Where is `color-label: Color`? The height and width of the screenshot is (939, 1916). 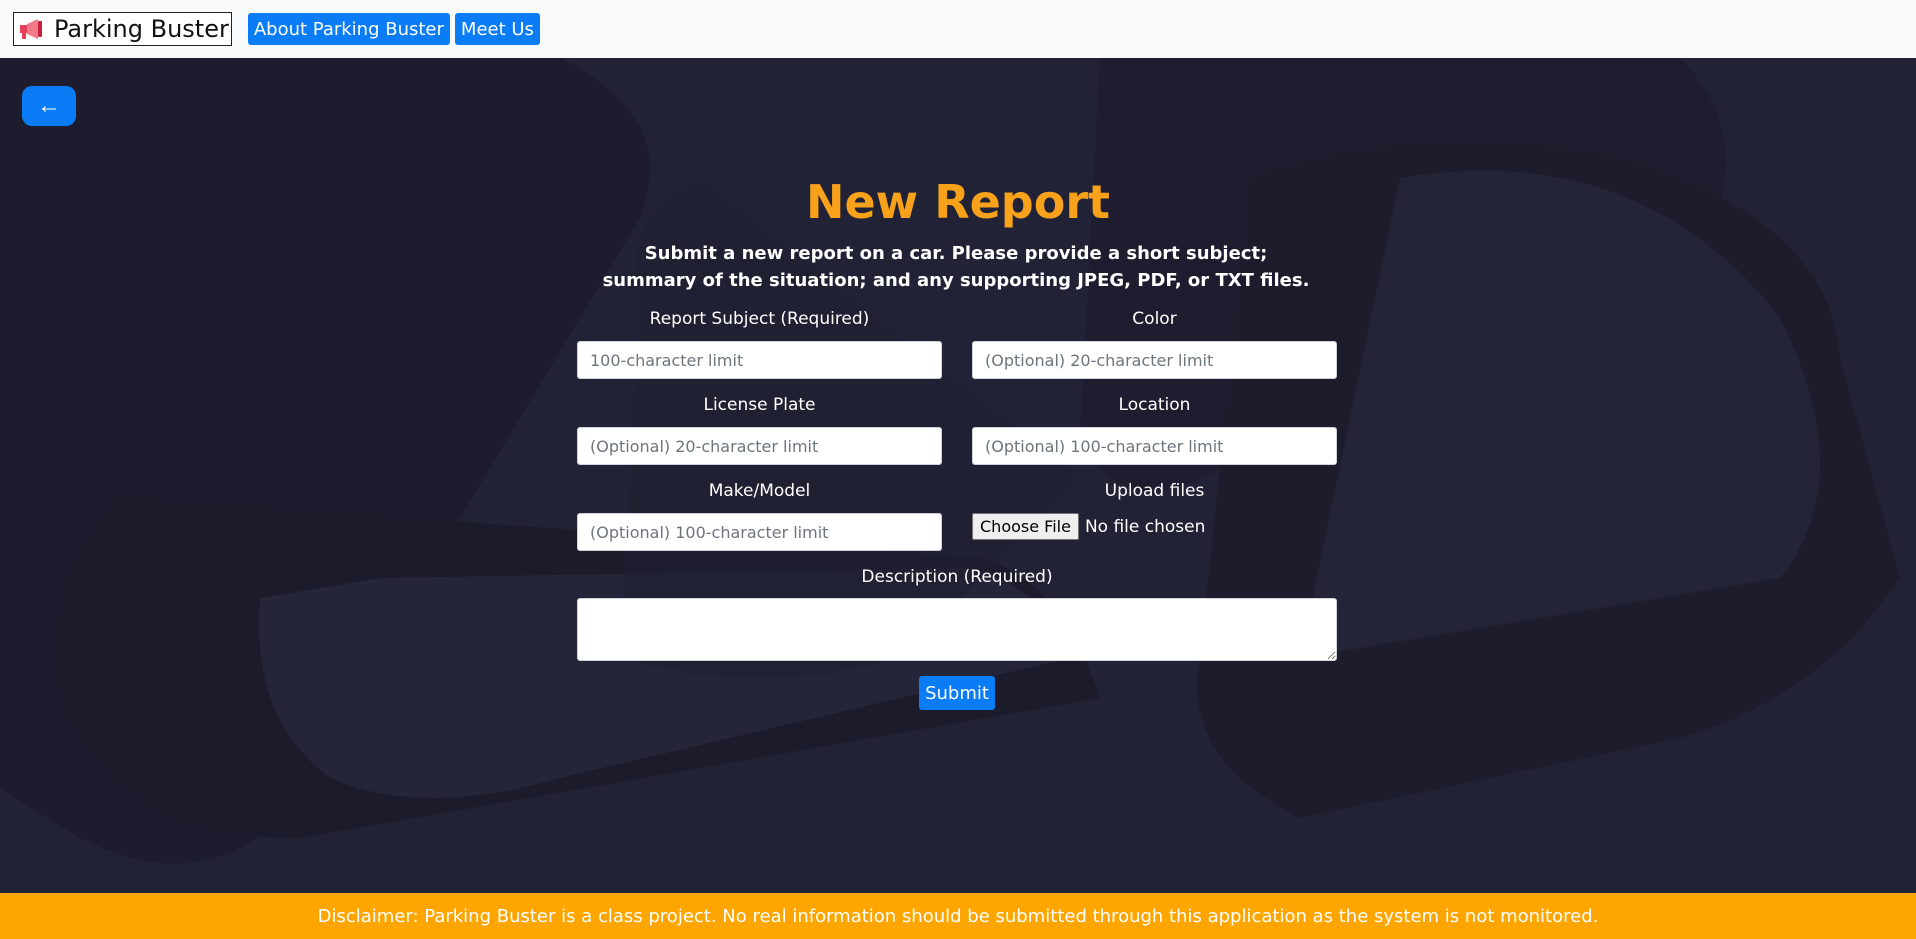
color-label: Color is located at coordinates (1154, 319).